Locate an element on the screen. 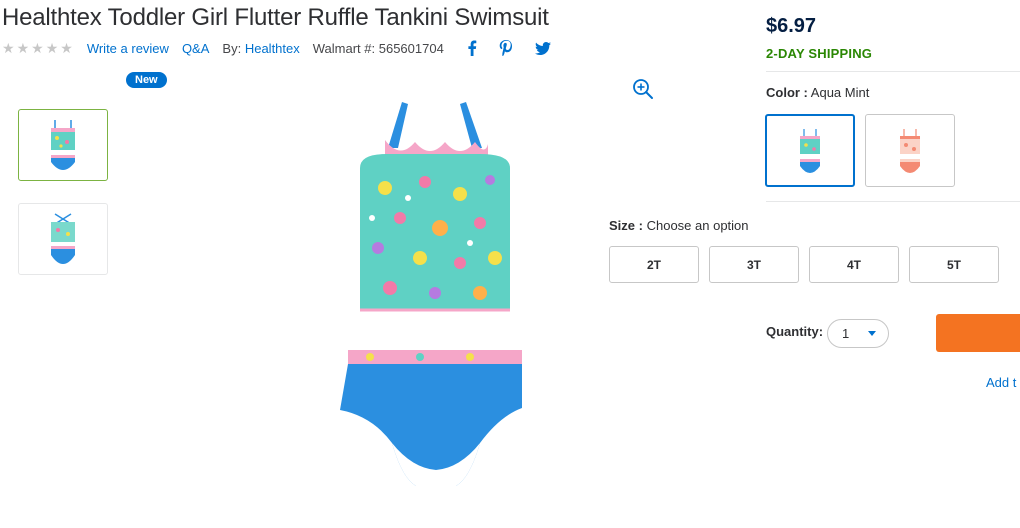  coral-swatch-image is located at coordinates (910, 150).